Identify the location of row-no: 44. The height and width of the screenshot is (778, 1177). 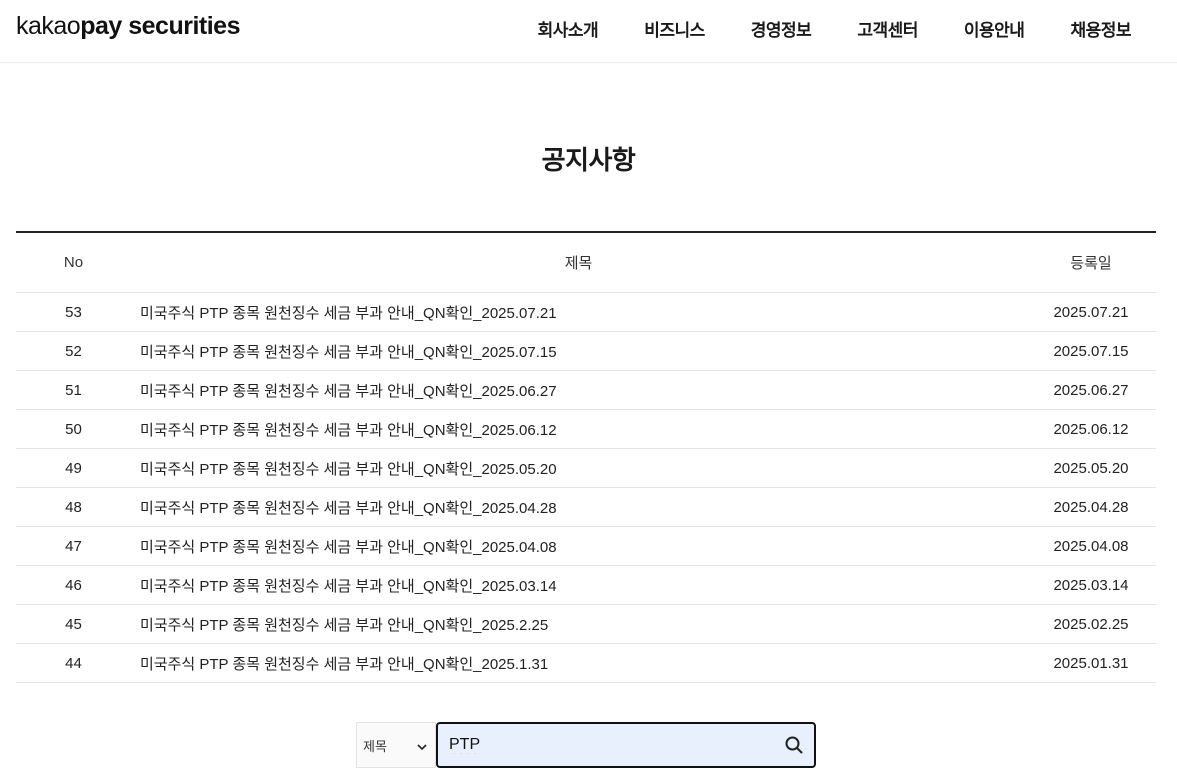
(73, 663).